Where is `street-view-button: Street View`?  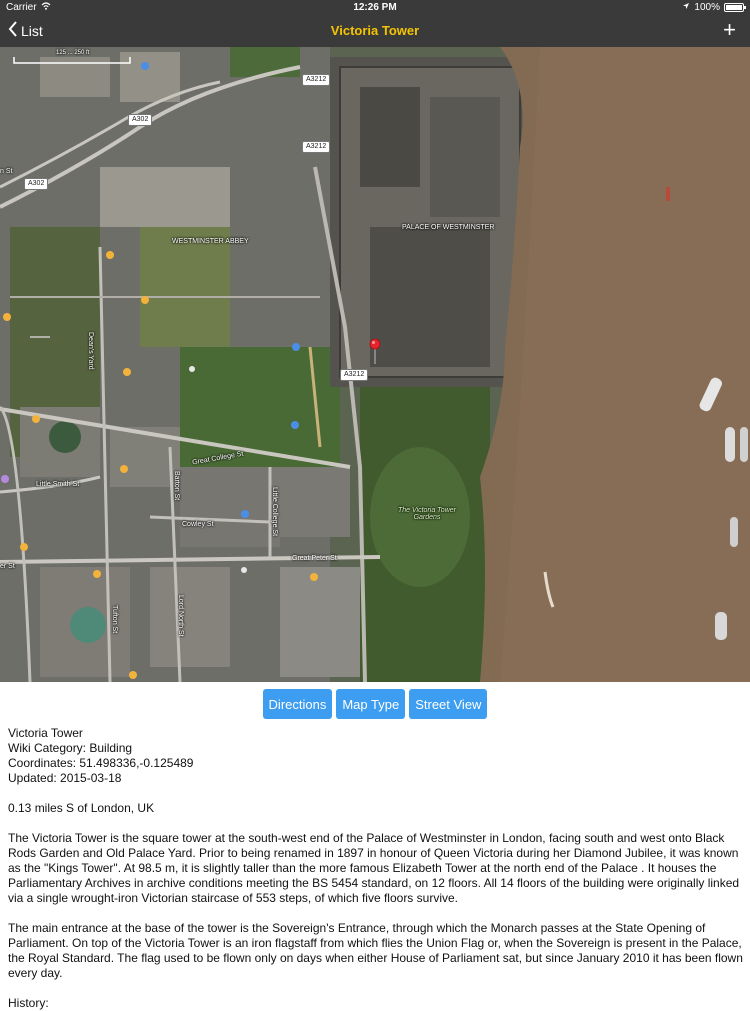
street-view-button: Street View is located at coordinates (448, 704).